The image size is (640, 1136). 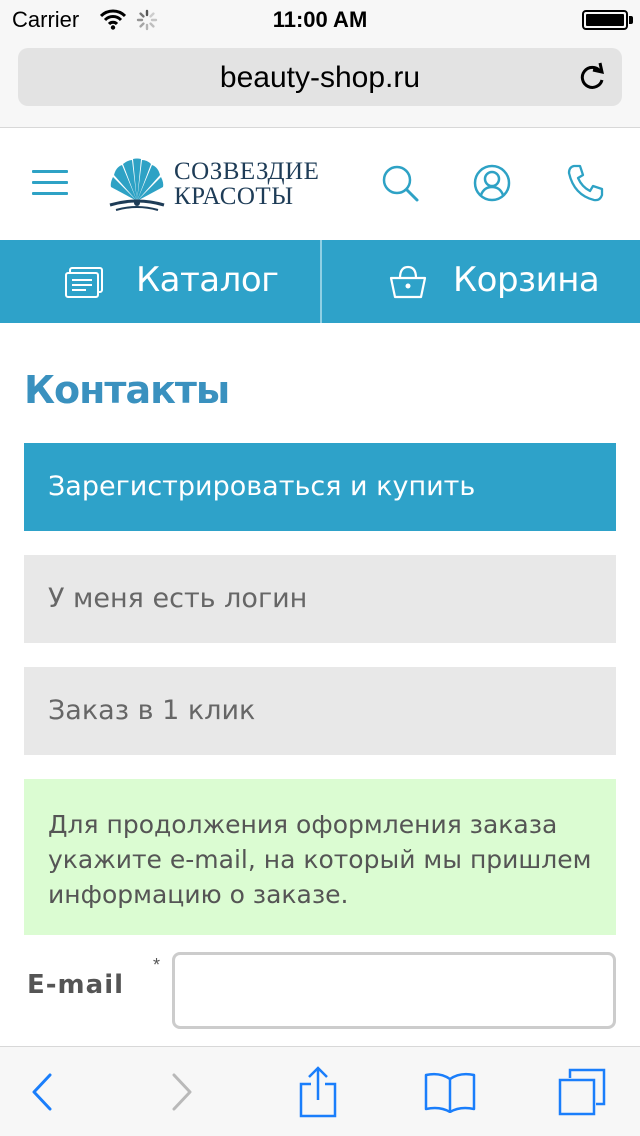 What do you see at coordinates (320, 487) in the screenshot?
I see `register-and-buy-button: Зарегистрироваться и купить` at bounding box center [320, 487].